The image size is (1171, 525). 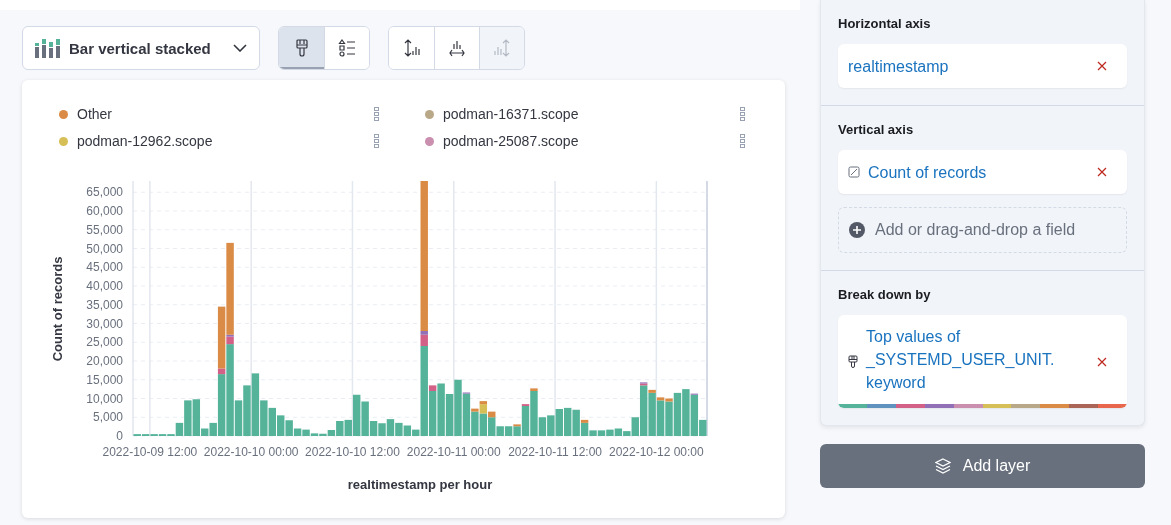 I want to click on y-tick-label: 0, so click(x=119, y=436).